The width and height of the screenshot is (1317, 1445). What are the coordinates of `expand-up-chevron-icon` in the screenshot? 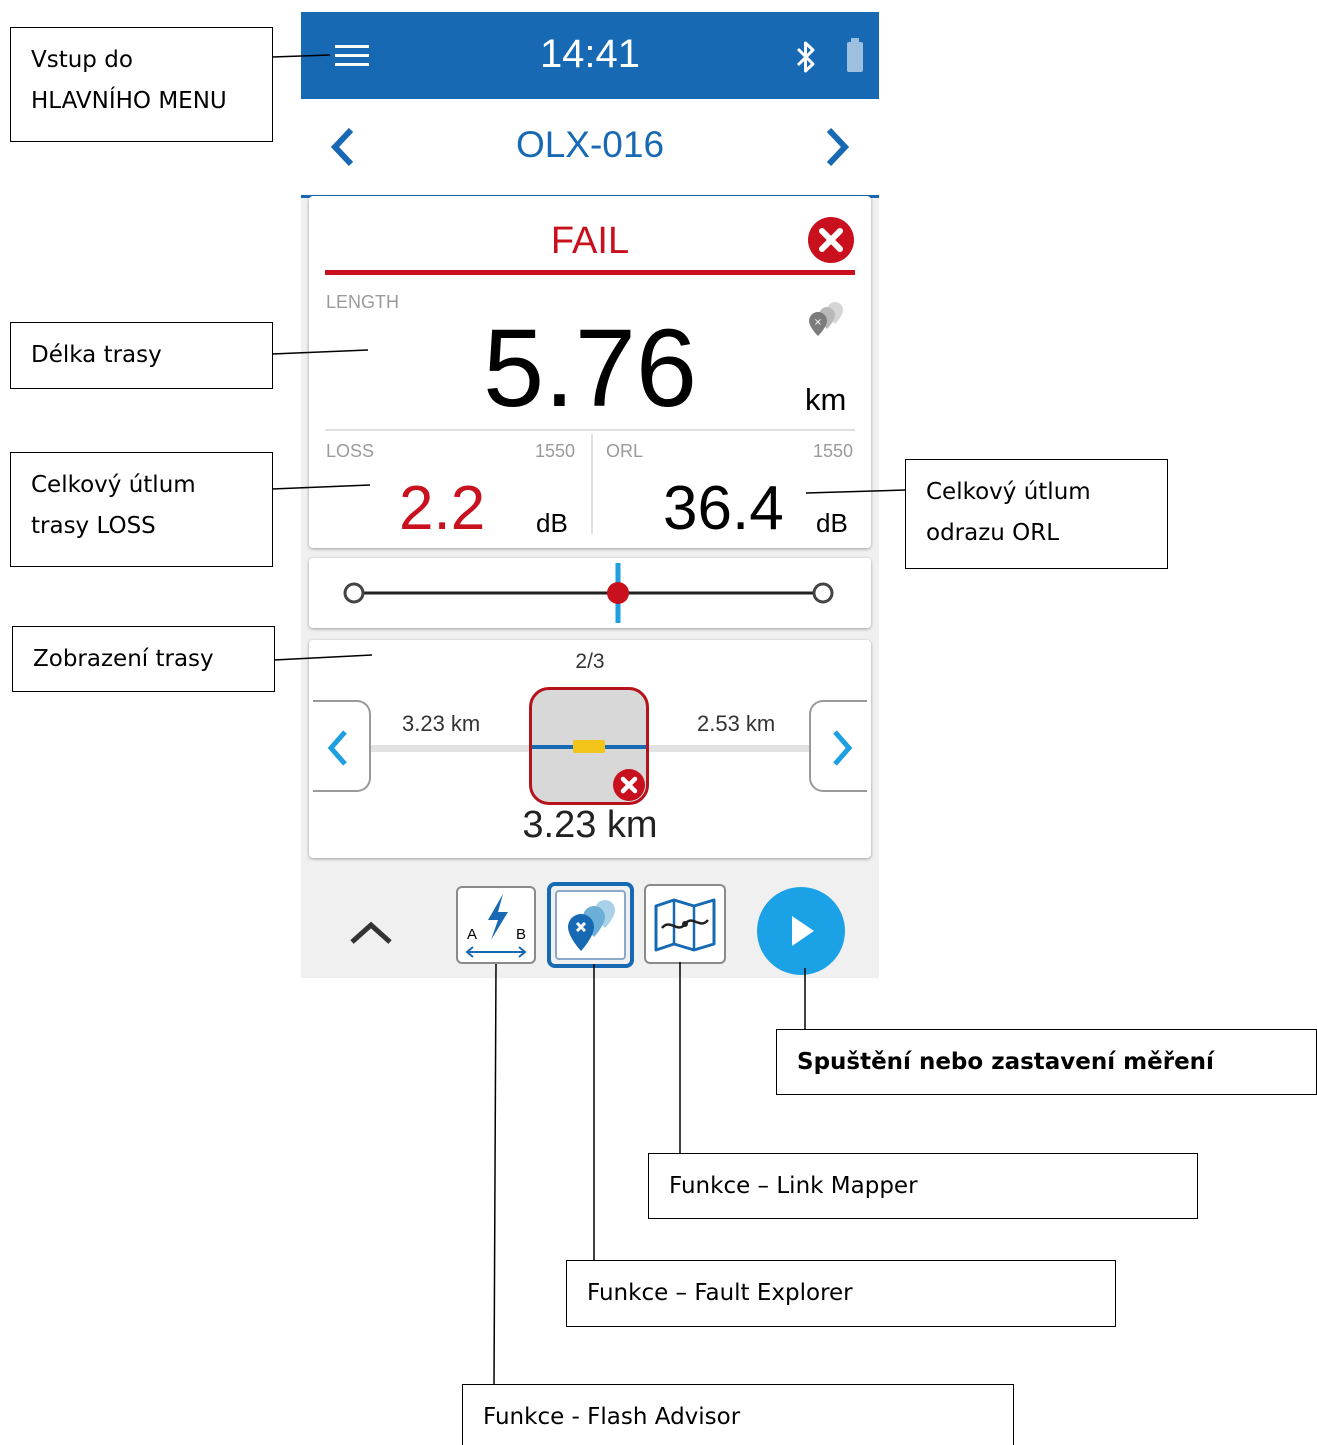 It's located at (371, 933).